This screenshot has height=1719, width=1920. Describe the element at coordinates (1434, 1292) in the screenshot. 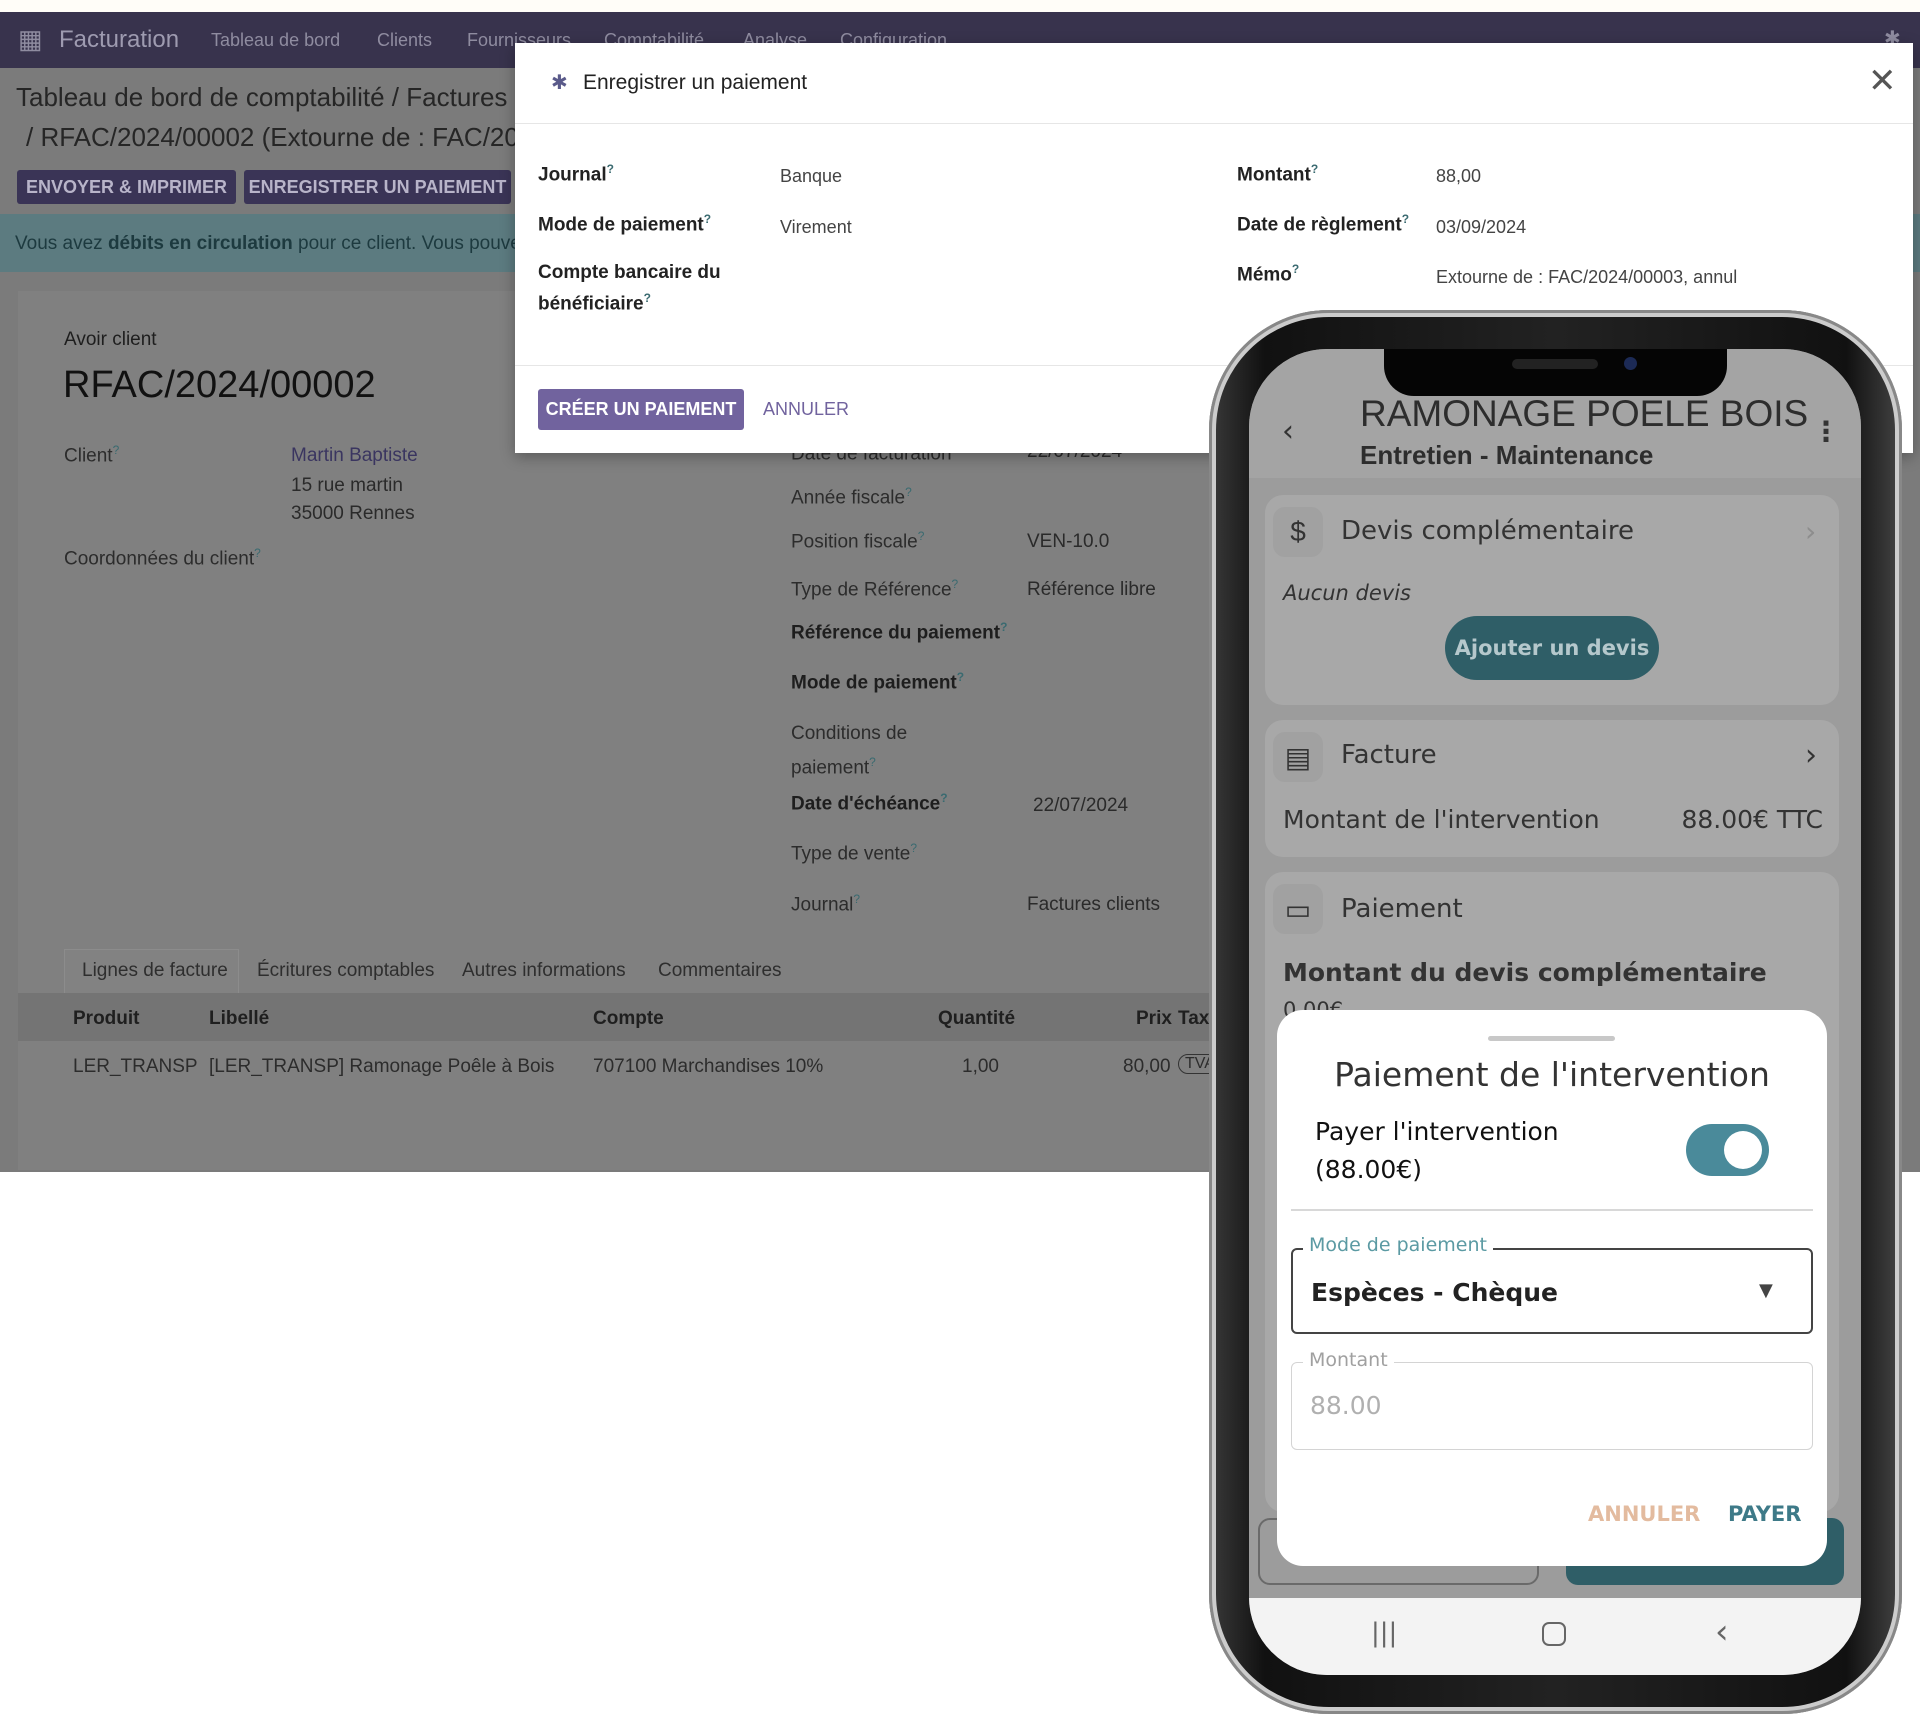

I see `payment-method-value: Espèces - Chèque` at that location.